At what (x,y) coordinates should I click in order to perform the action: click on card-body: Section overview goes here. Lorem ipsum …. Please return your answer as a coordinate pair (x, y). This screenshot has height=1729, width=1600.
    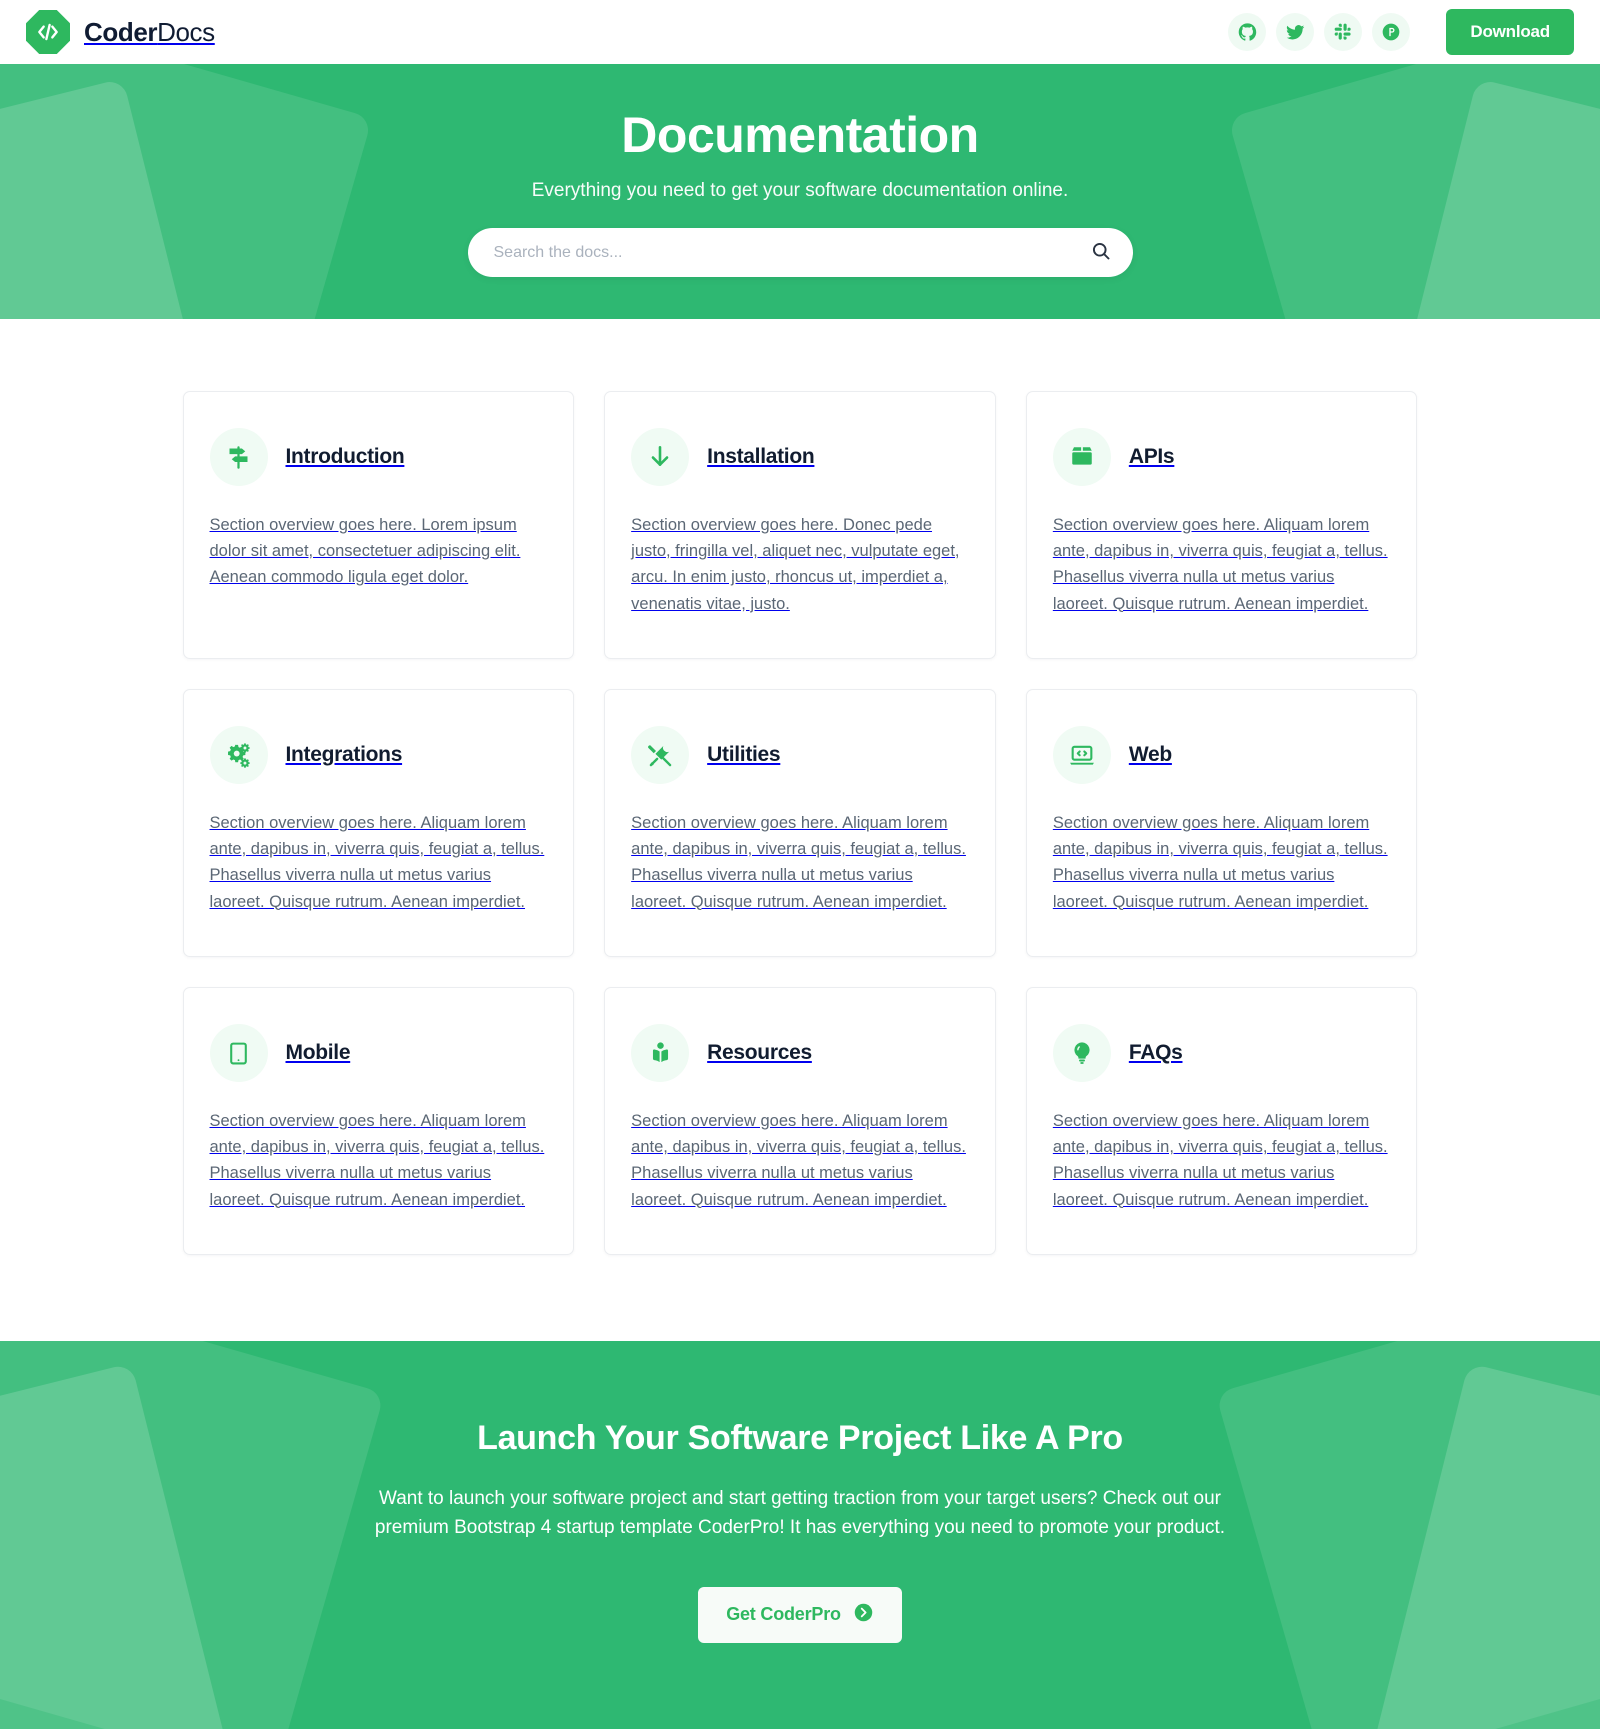
    Looking at the image, I should click on (365, 551).